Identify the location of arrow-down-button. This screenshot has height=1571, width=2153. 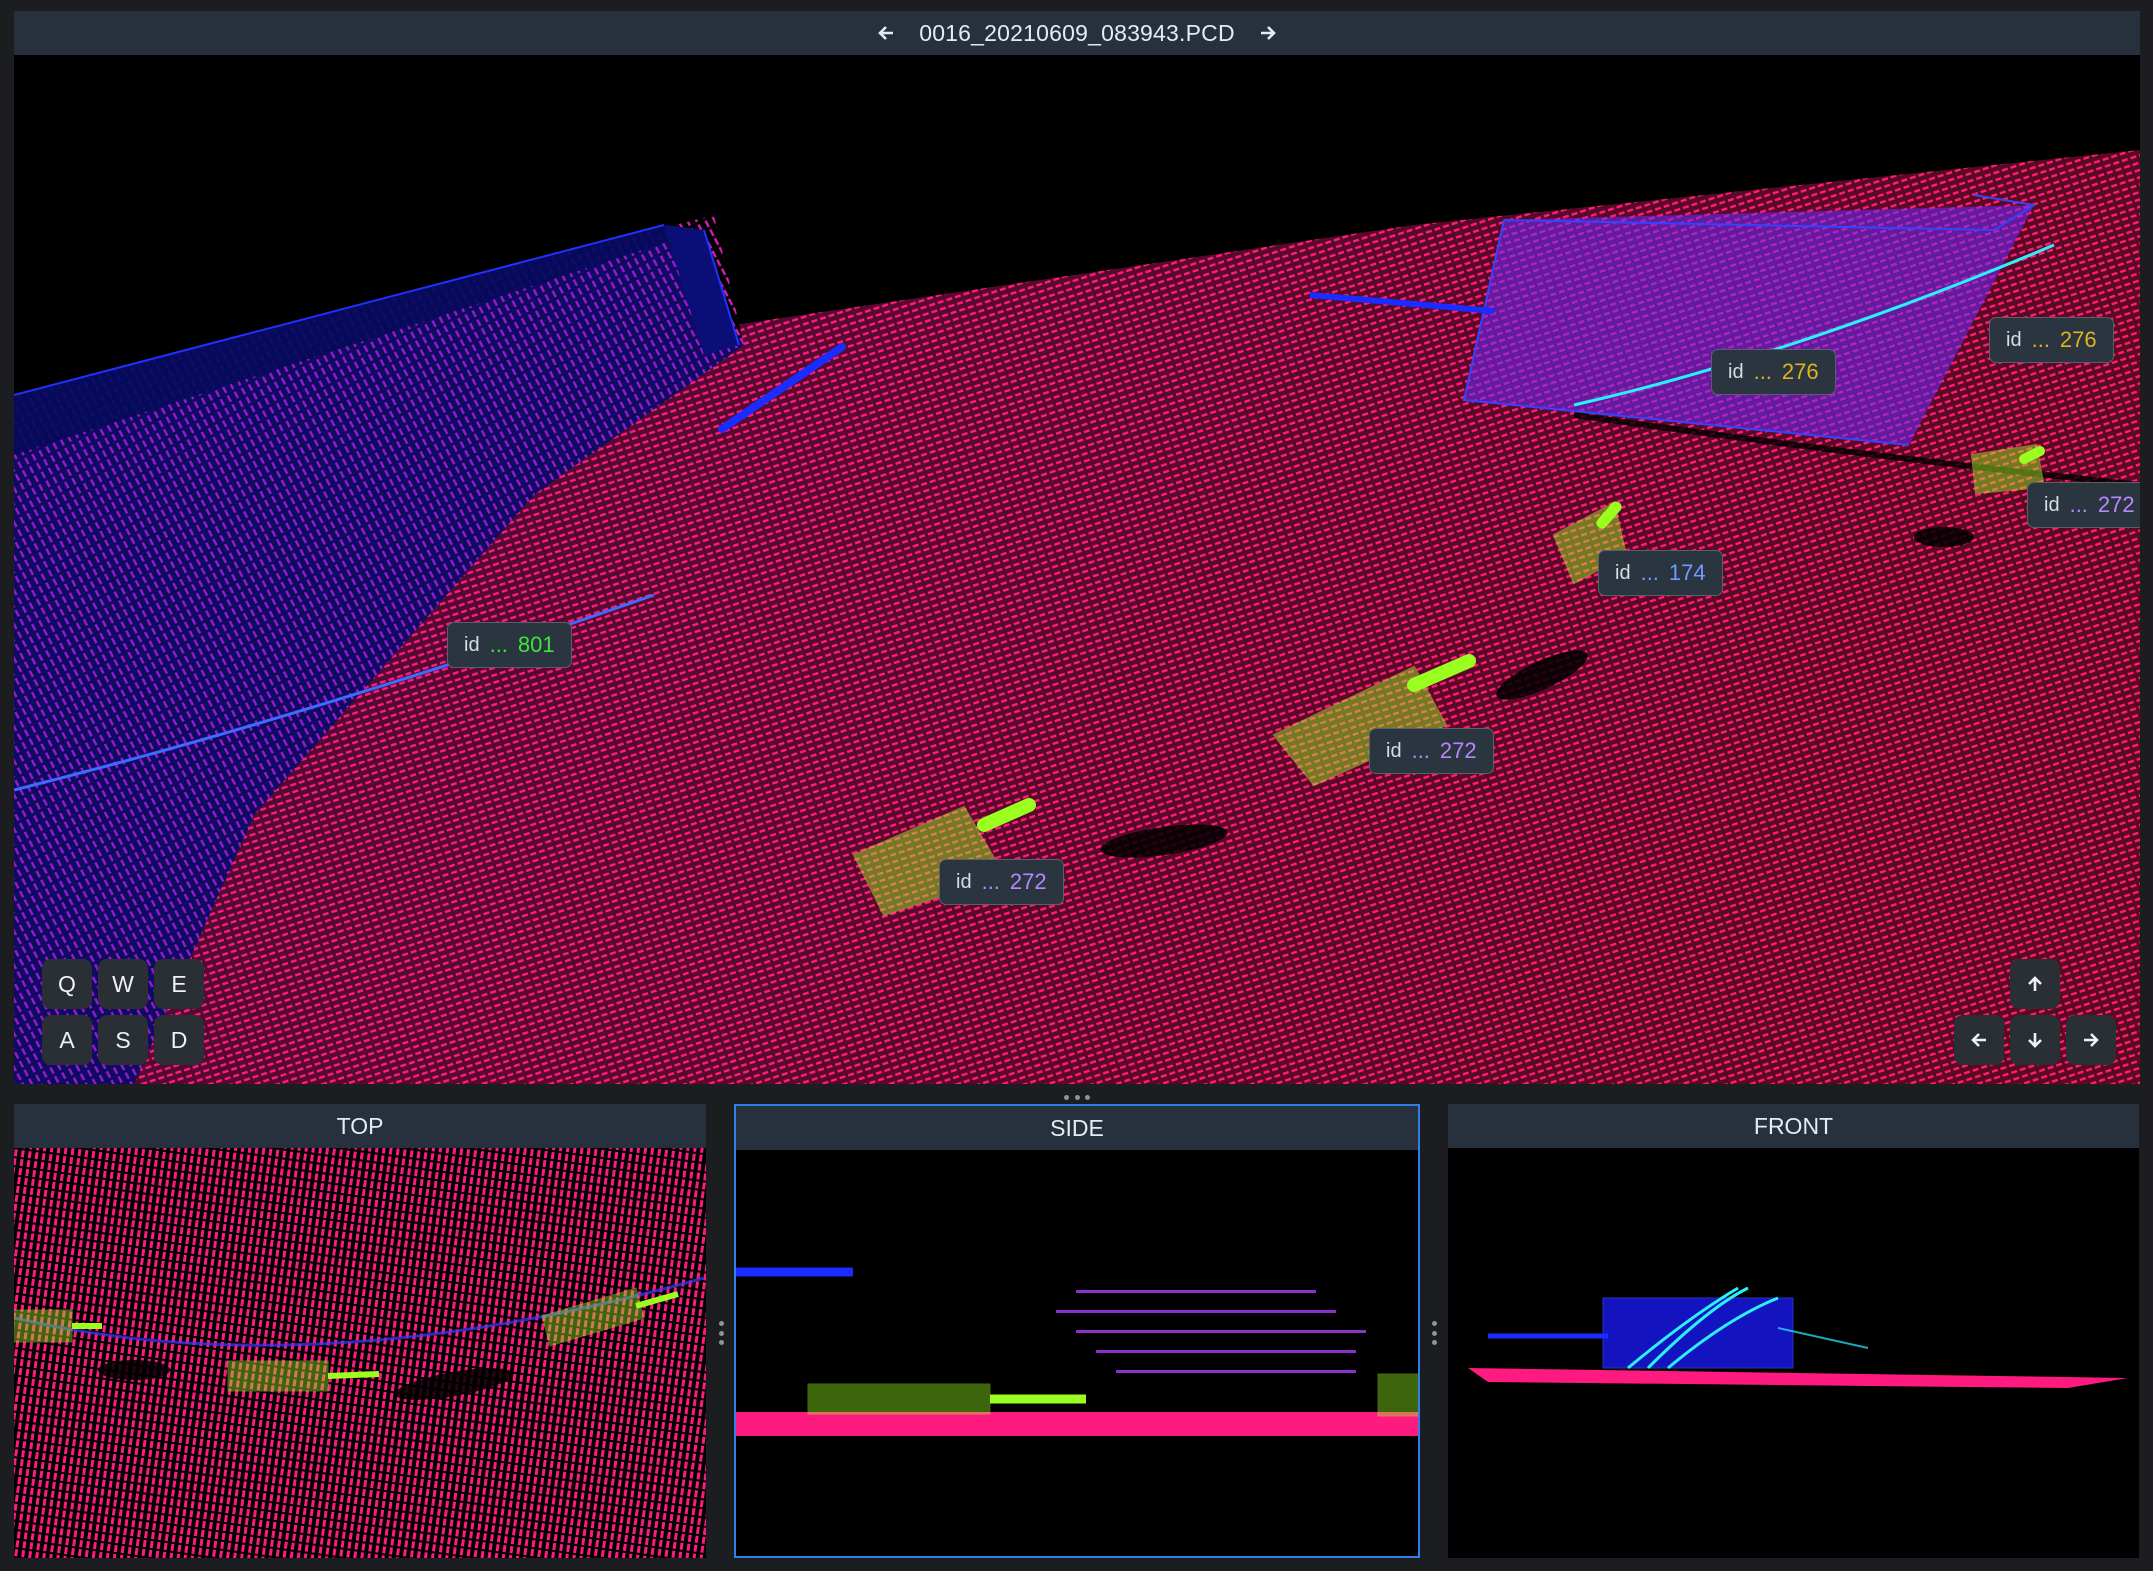
(2035, 1040).